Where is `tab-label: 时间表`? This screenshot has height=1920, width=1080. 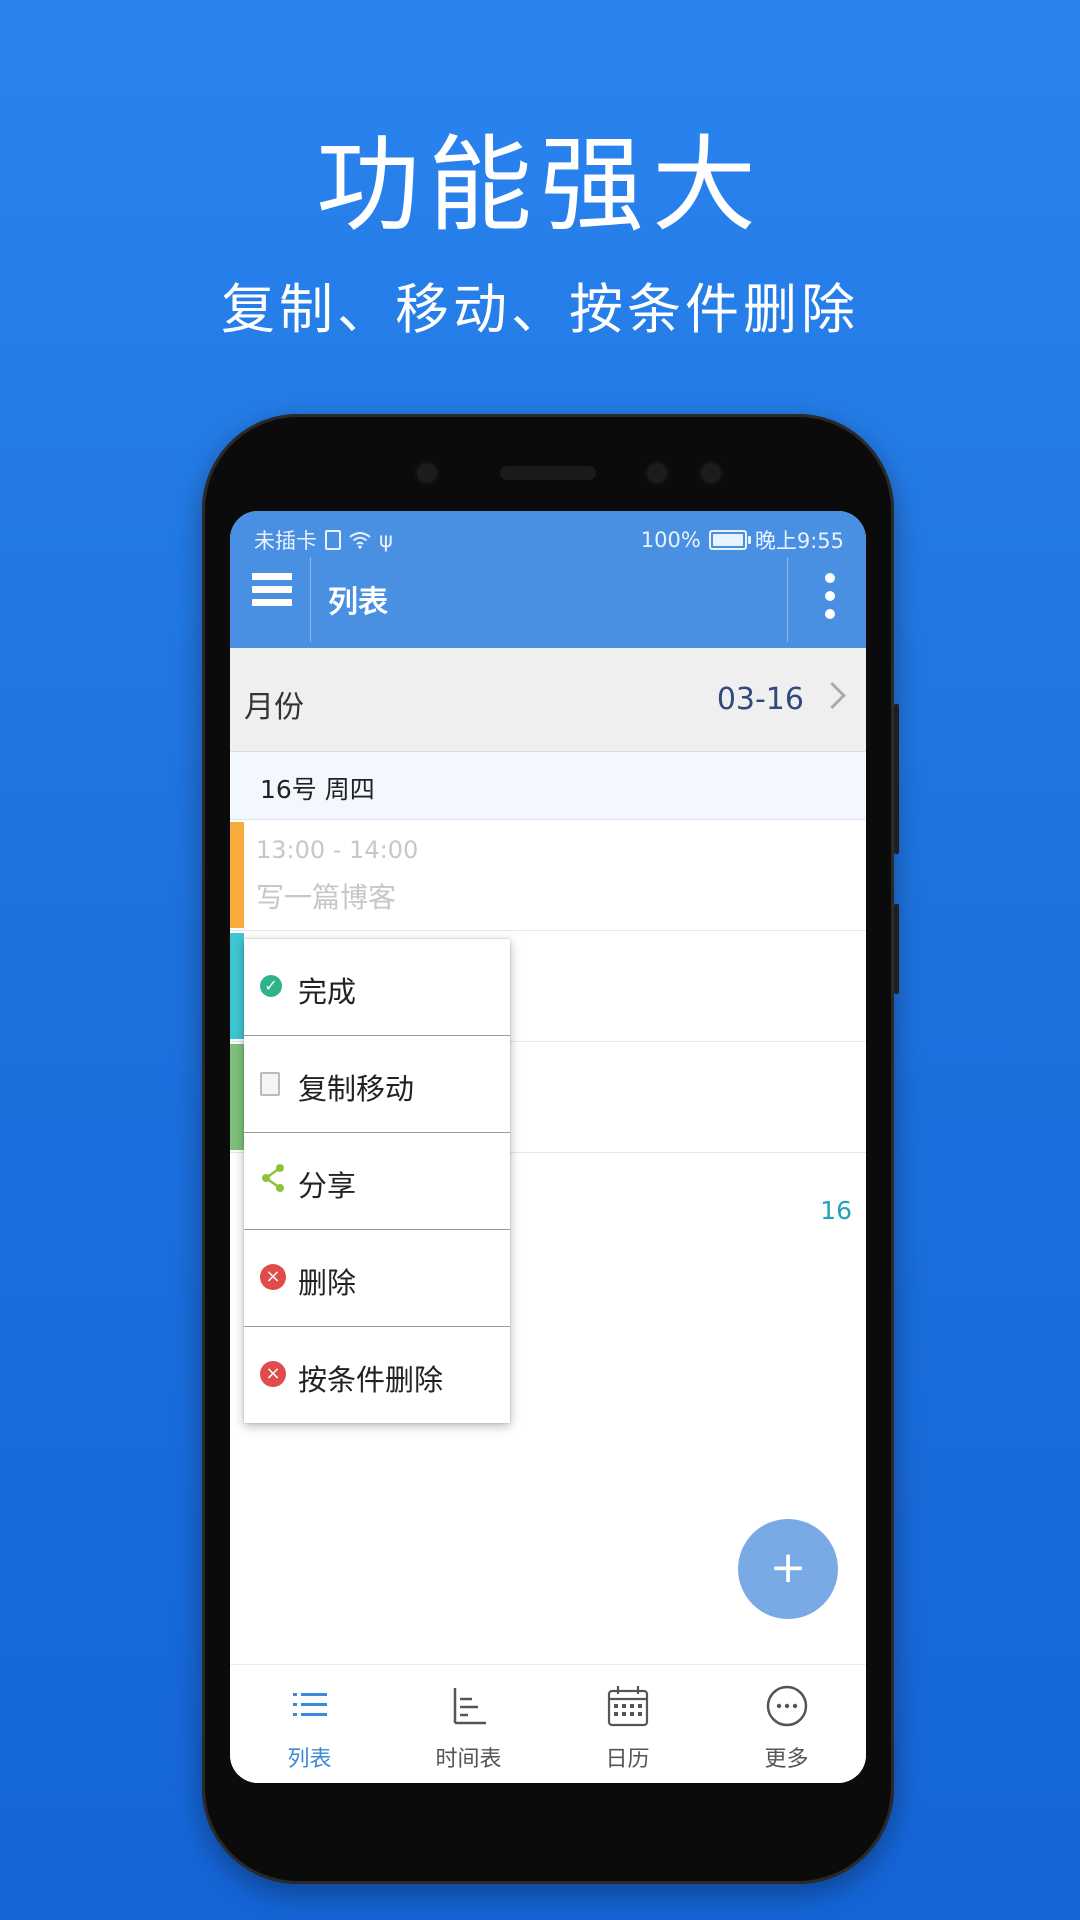 tab-label: 时间表 is located at coordinates (468, 1759).